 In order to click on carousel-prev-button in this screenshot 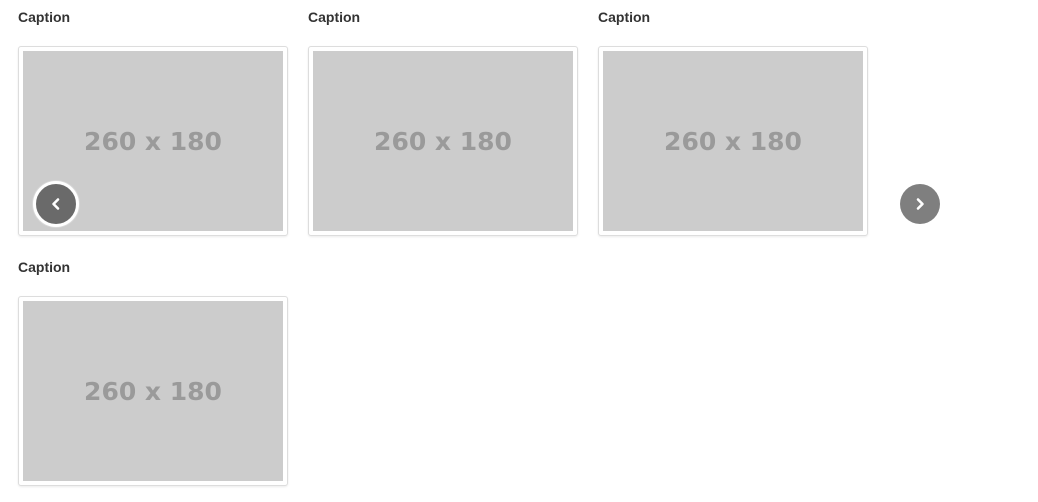, I will do `click(56, 204)`.